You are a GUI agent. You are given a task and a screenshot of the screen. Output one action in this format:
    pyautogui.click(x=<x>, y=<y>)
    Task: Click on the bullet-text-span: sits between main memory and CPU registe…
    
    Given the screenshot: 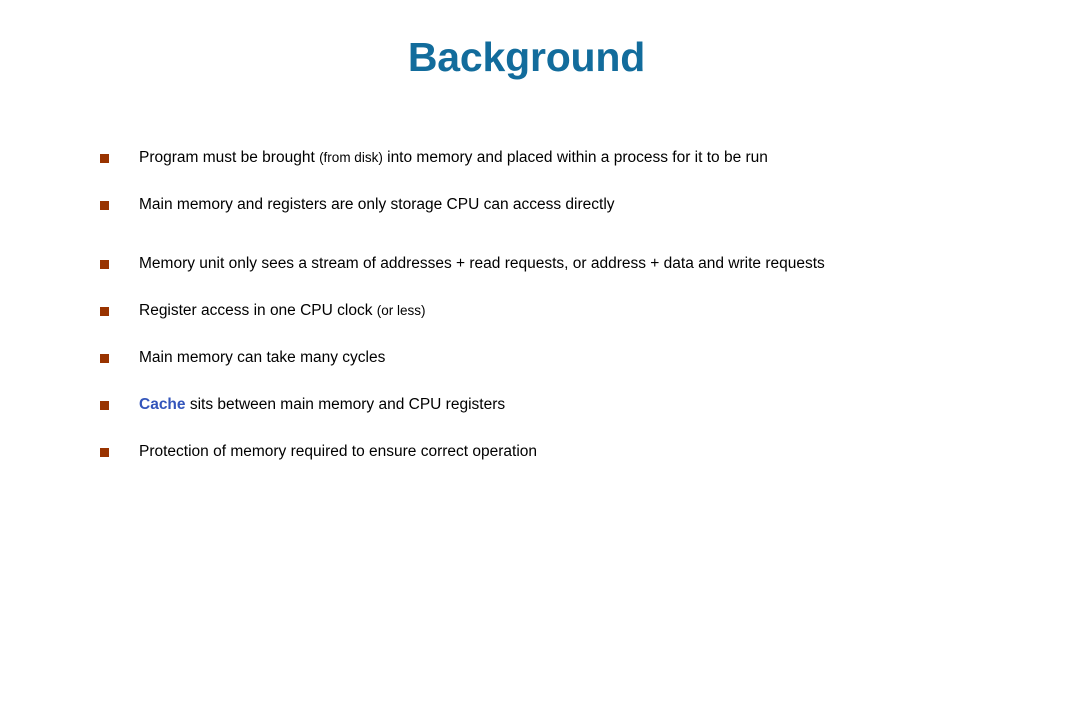 What is the action you would take?
    pyautogui.click(x=345, y=404)
    